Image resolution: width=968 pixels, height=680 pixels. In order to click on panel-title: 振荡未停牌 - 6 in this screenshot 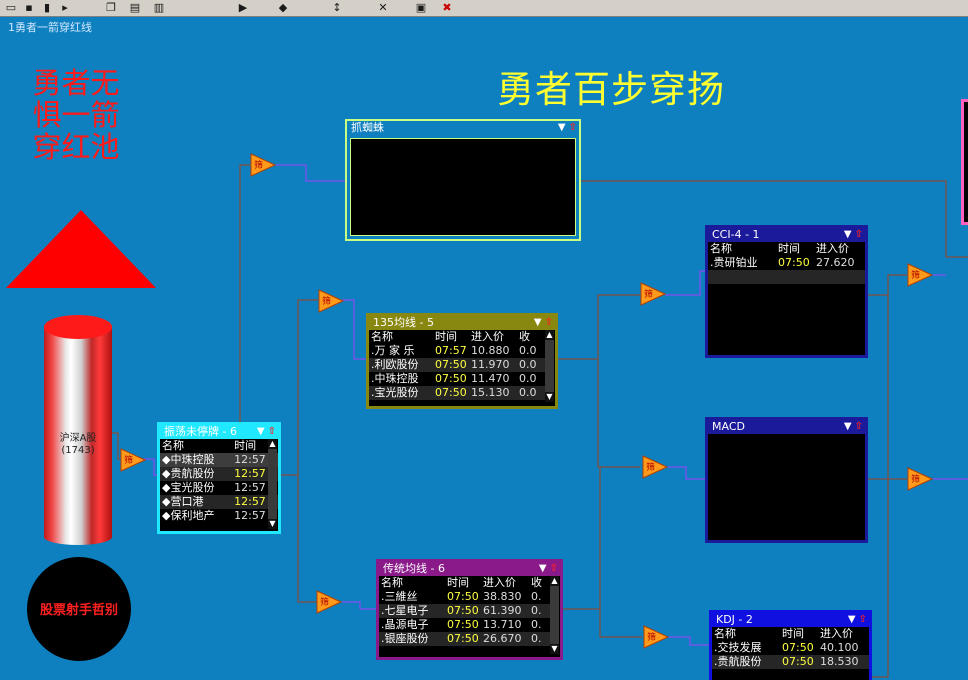, I will do `click(200, 431)`.